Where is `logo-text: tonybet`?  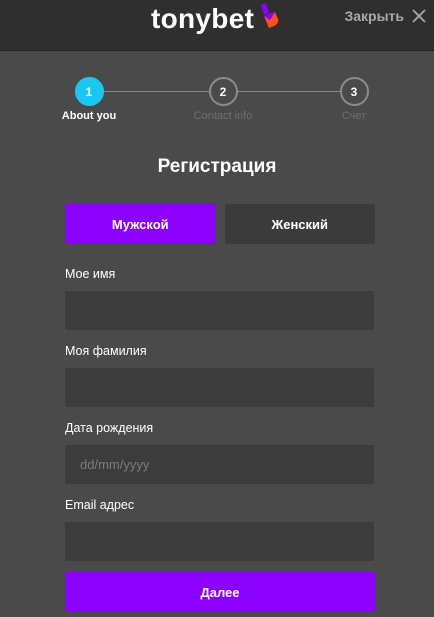 logo-text: tonybet is located at coordinates (203, 18).